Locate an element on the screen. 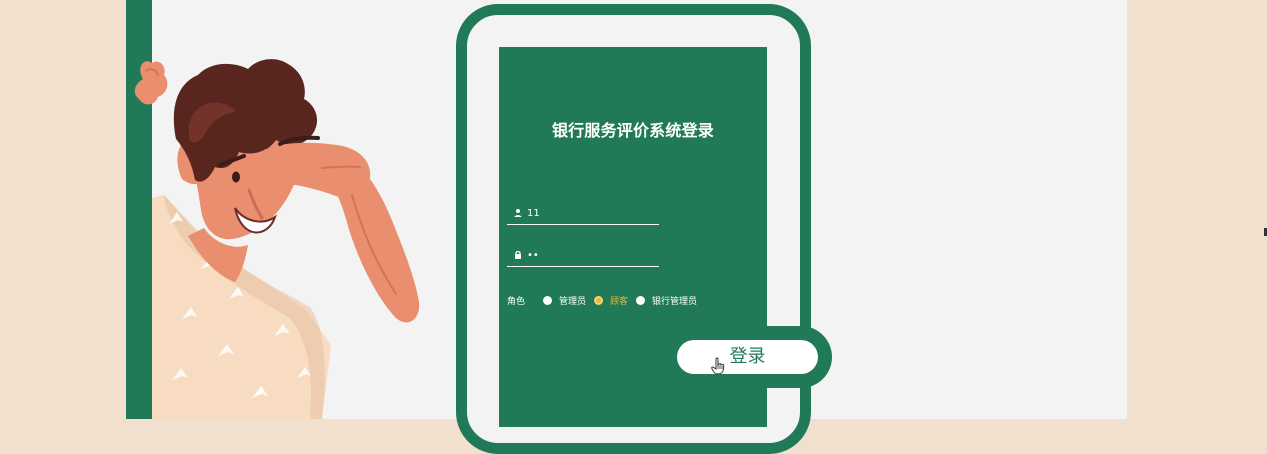 This screenshot has height=454, width=1267. role-selector: 角色 管理员 顾客 银行管理员 is located at coordinates (606, 300).